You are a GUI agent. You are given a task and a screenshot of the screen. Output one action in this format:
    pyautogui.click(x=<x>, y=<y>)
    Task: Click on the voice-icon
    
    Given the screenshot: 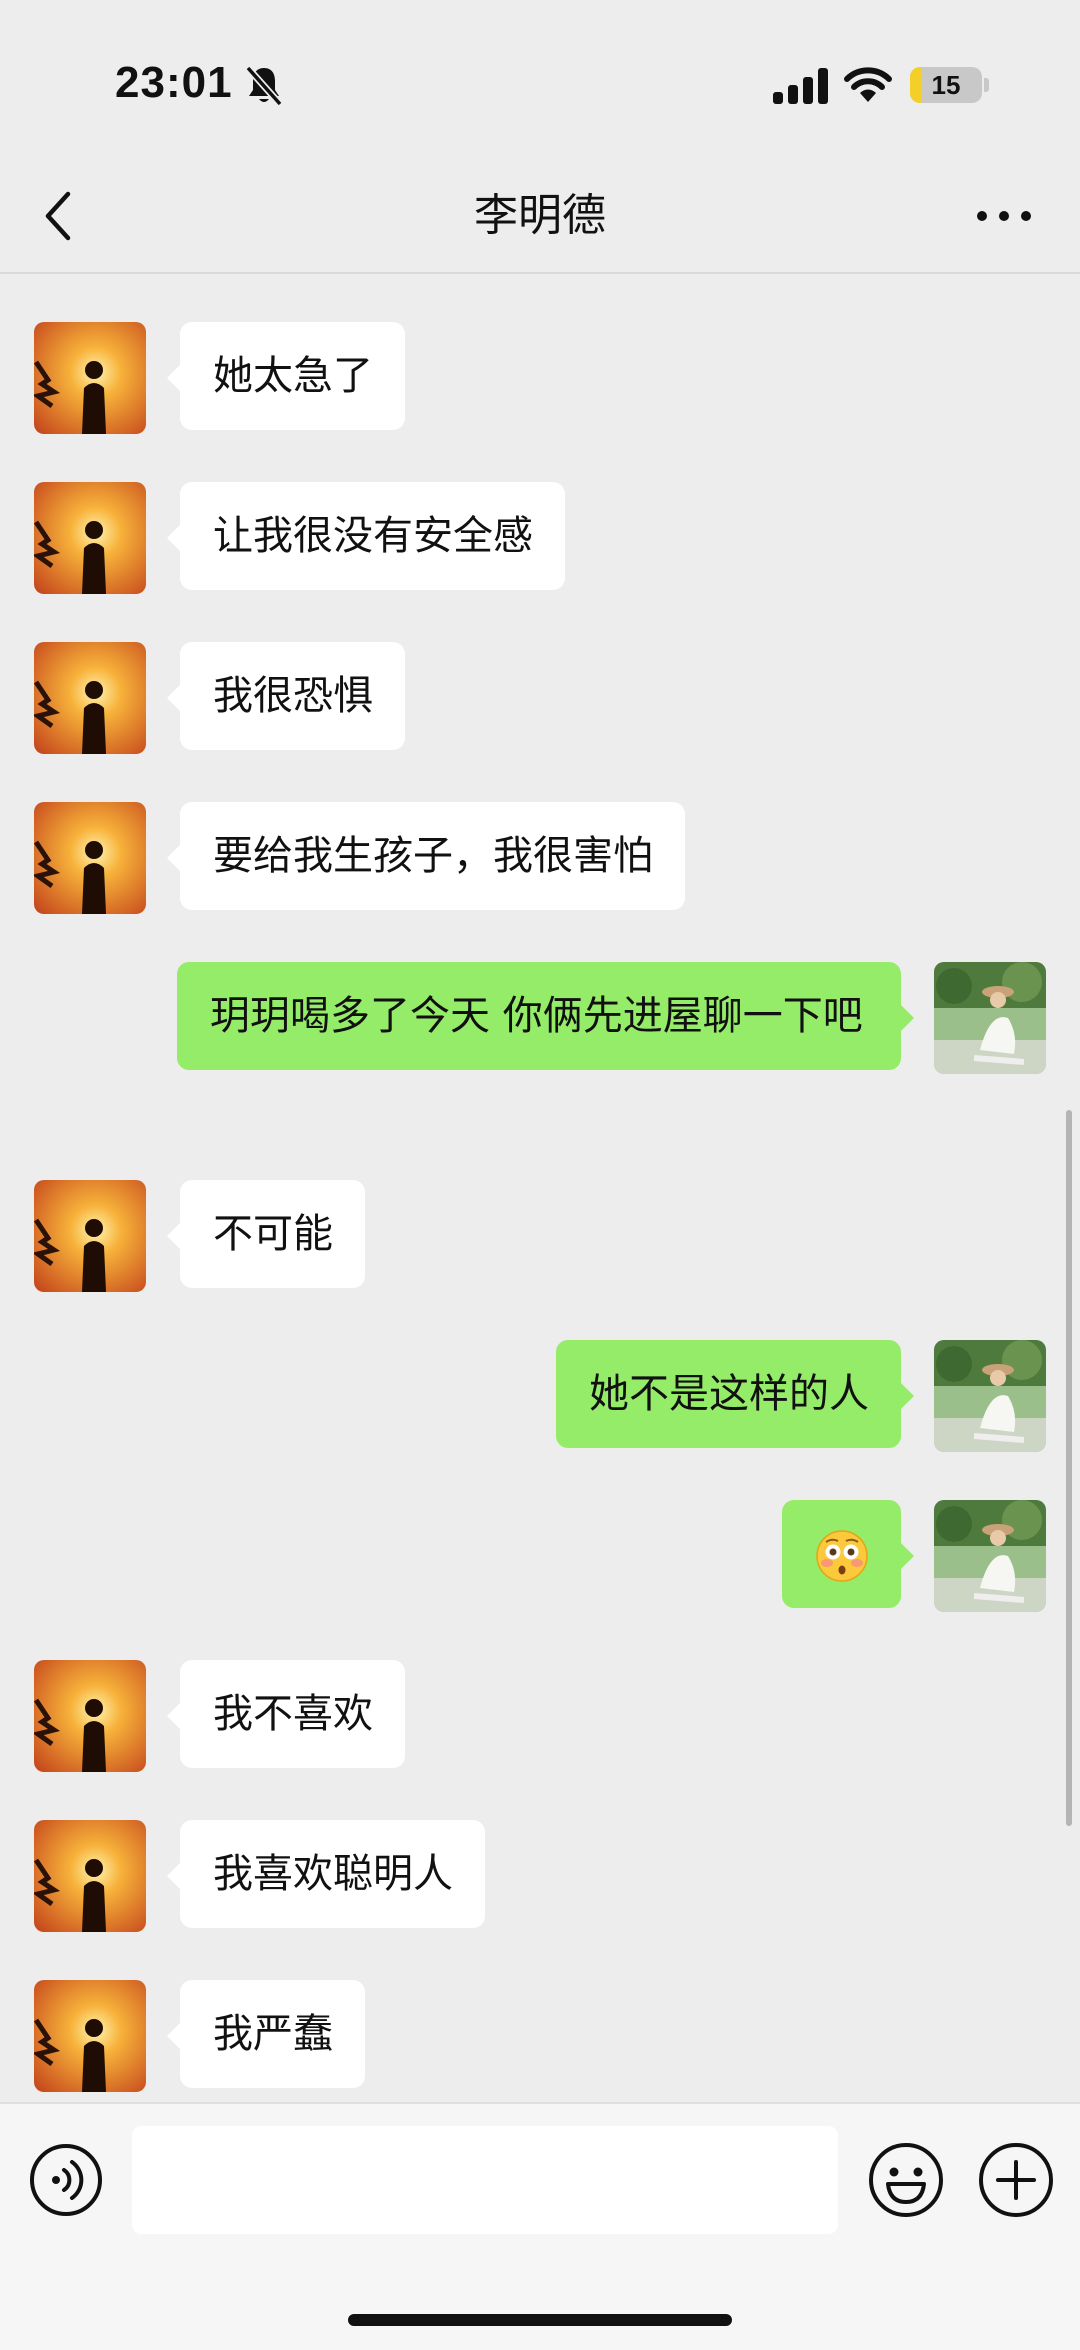 What is the action you would take?
    pyautogui.click(x=66, y=2180)
    